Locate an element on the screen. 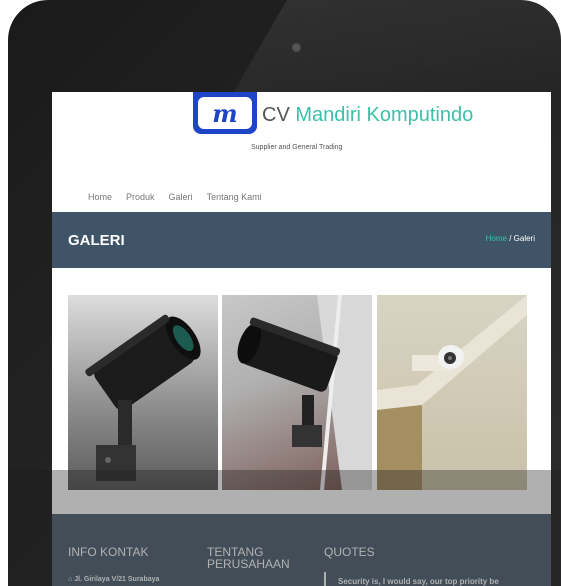 The image size is (561, 586). site-tagline: Supplier and General Trading is located at coordinates (297, 147).